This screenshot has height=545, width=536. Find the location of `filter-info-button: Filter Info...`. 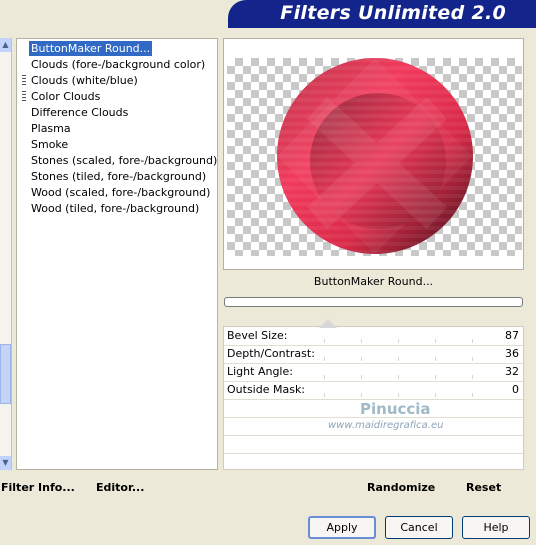

filter-info-button: Filter Info... is located at coordinates (38, 487).